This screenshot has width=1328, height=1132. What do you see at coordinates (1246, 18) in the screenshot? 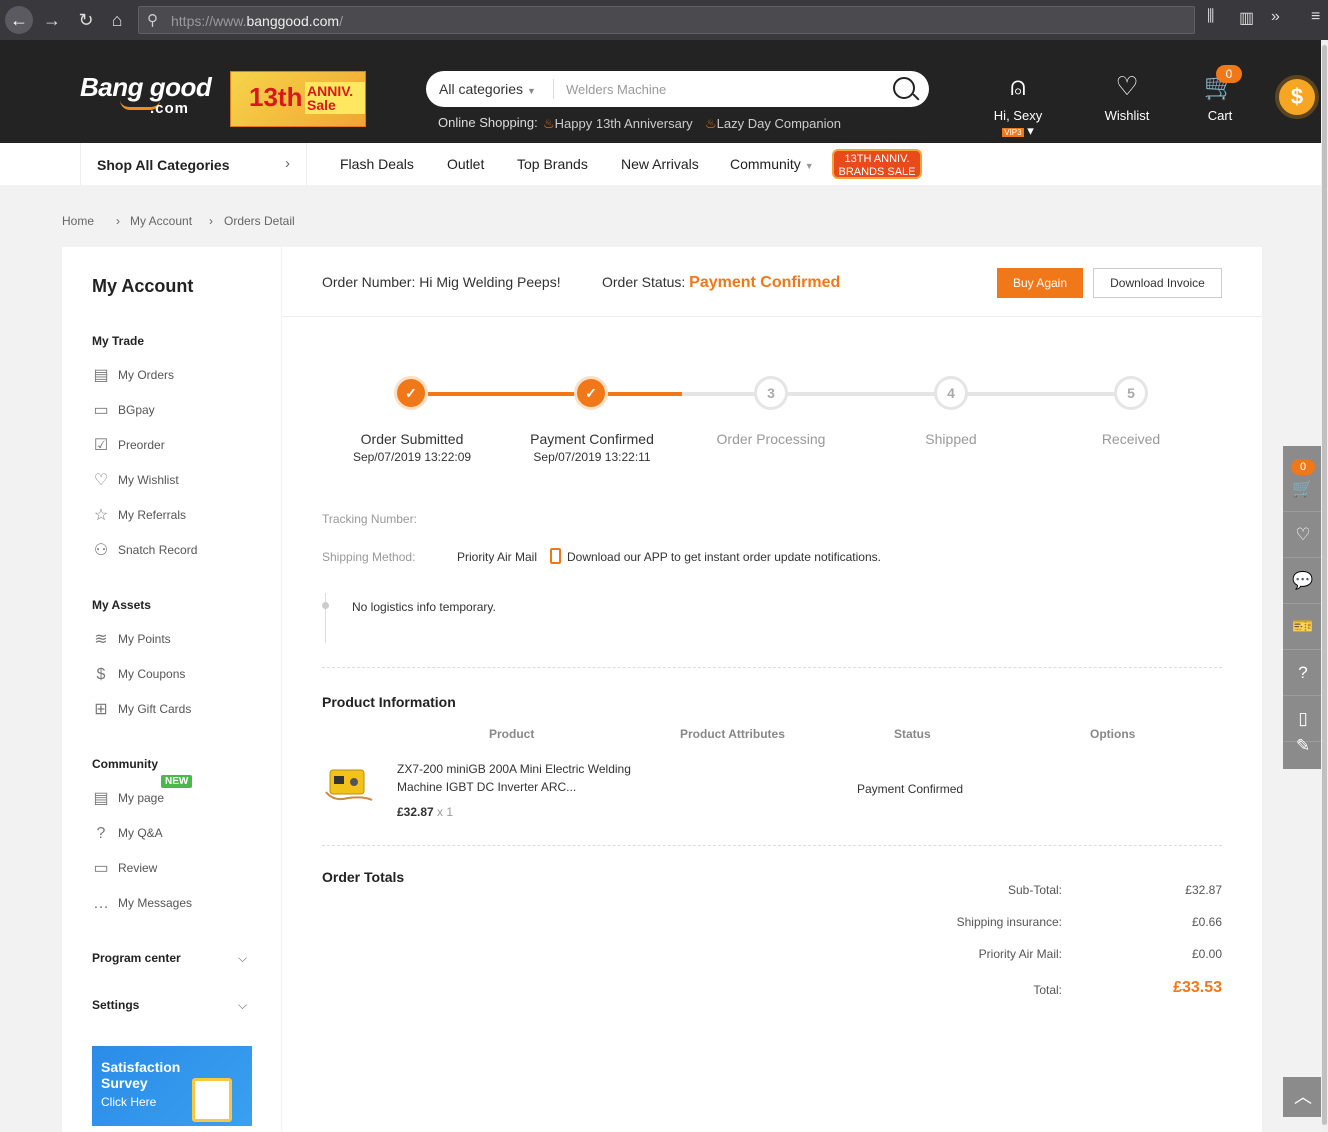
I see `sidebar-icon: ▥` at bounding box center [1246, 18].